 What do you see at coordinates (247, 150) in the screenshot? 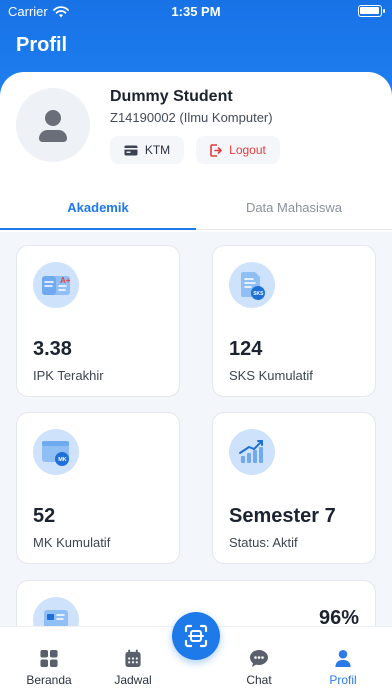
I see `logout-label: Logout` at bounding box center [247, 150].